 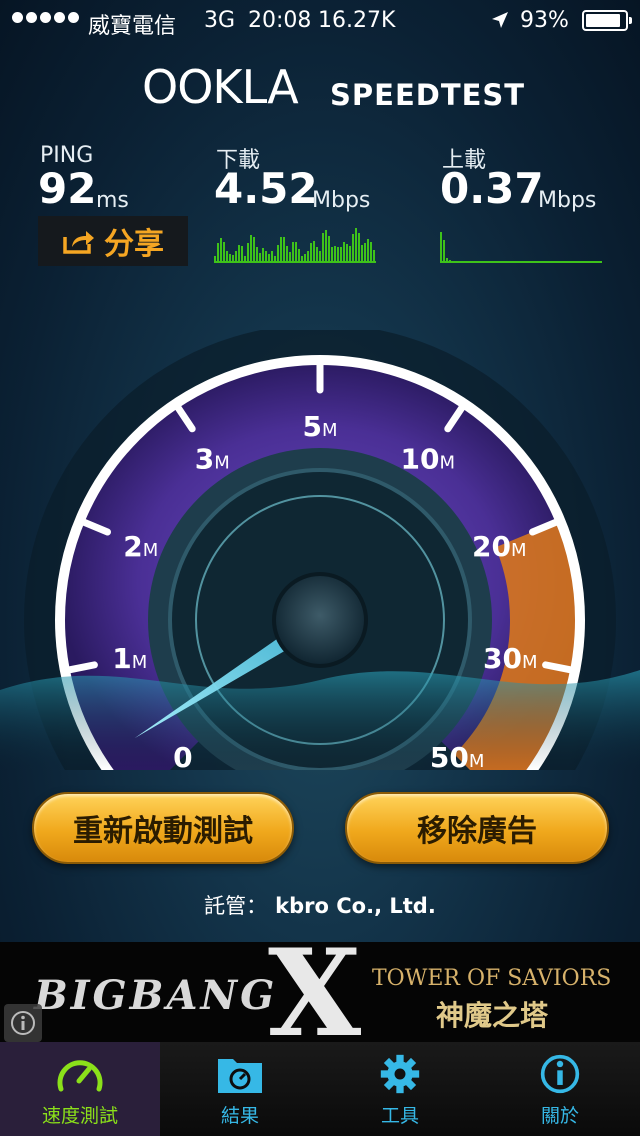 I want to click on ping-unit: ms, so click(x=112, y=200).